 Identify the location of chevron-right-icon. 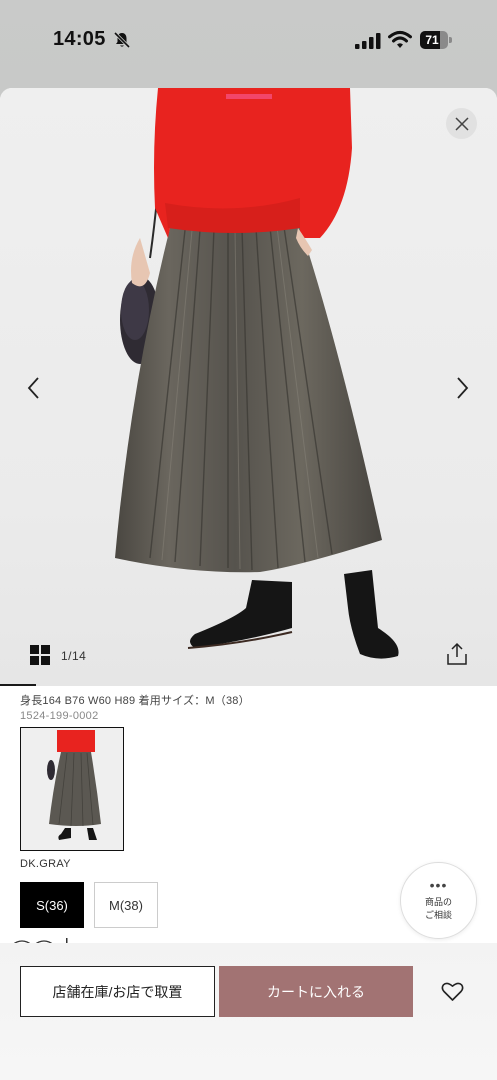
(462, 388).